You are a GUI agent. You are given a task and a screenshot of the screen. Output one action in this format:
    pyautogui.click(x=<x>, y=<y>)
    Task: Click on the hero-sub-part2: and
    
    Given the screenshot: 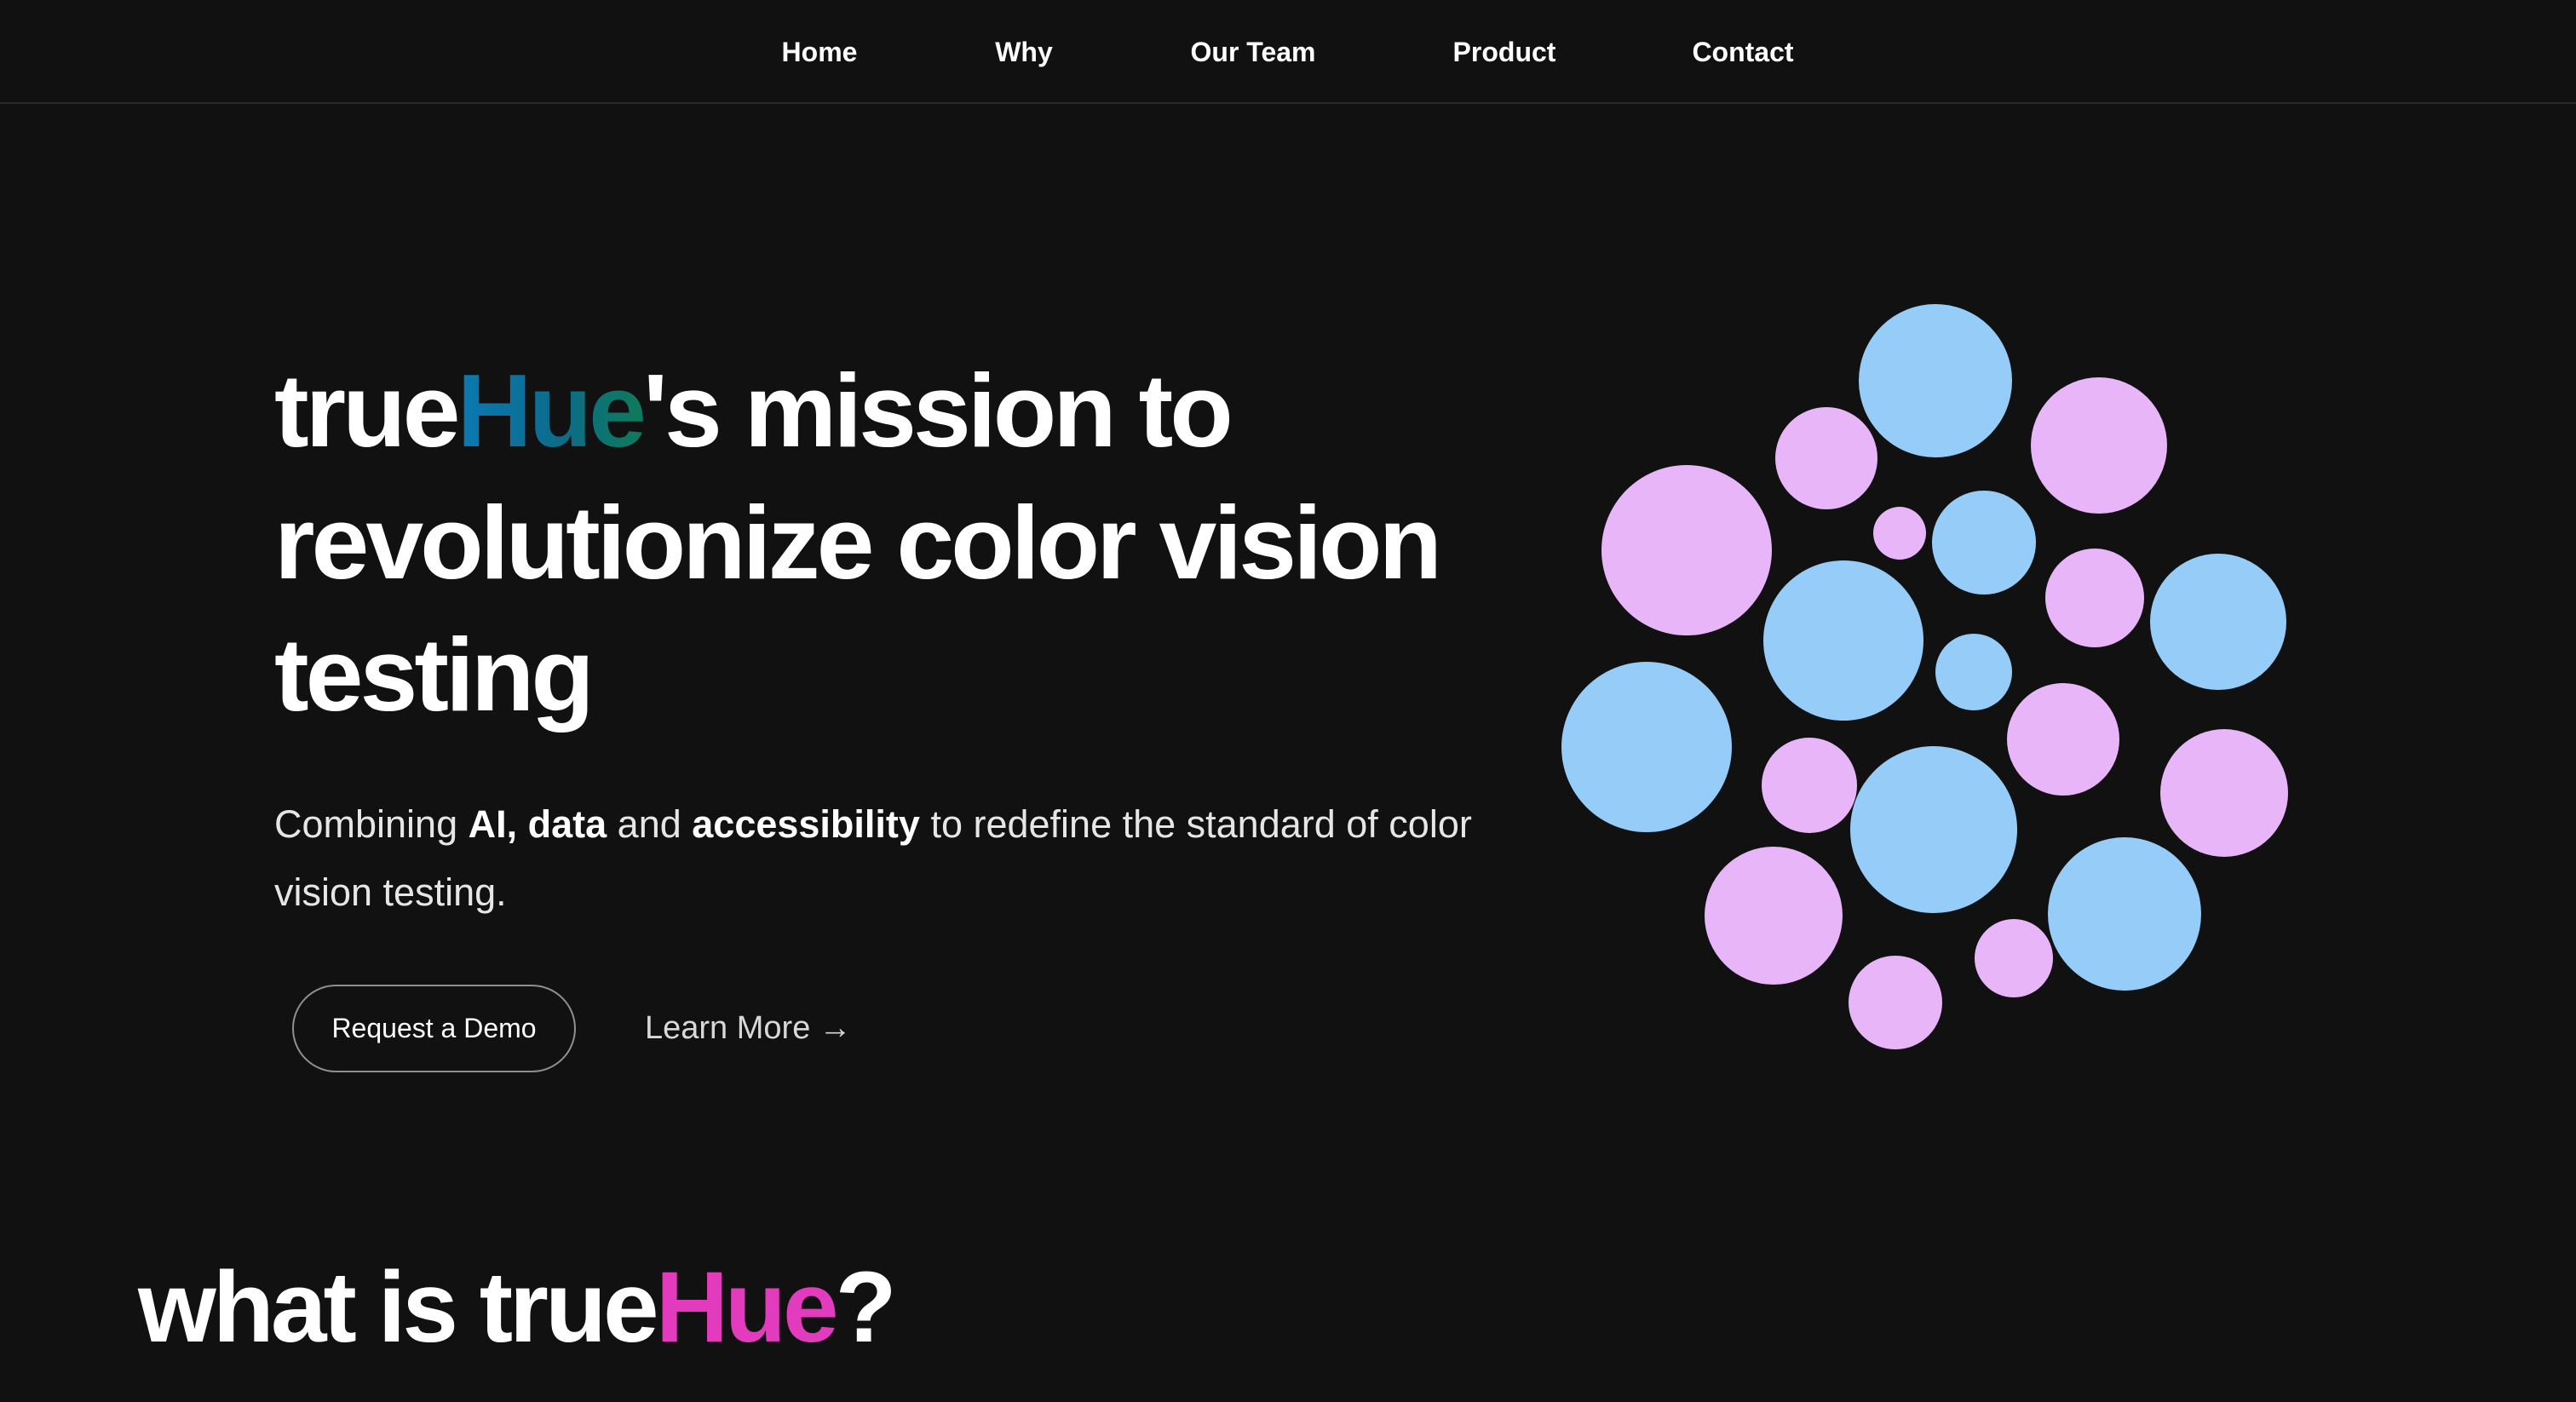 What is the action you would take?
    pyautogui.click(x=650, y=824)
    